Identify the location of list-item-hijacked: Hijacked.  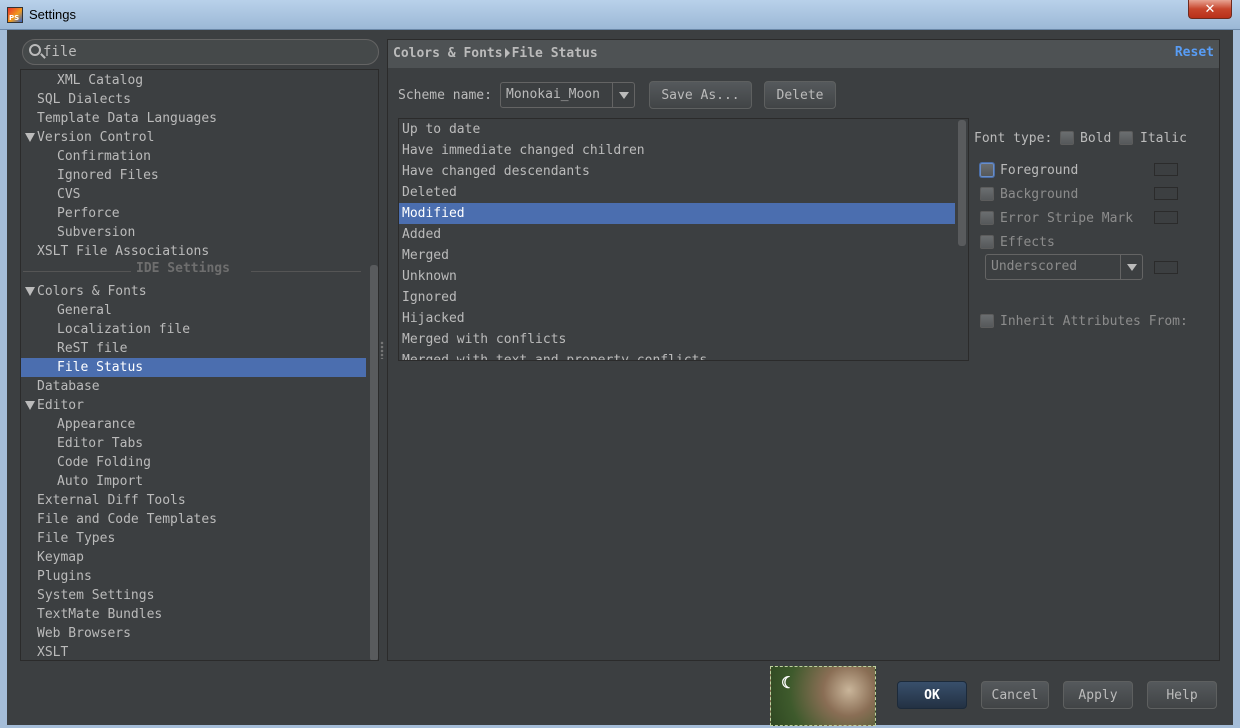
(677, 318).